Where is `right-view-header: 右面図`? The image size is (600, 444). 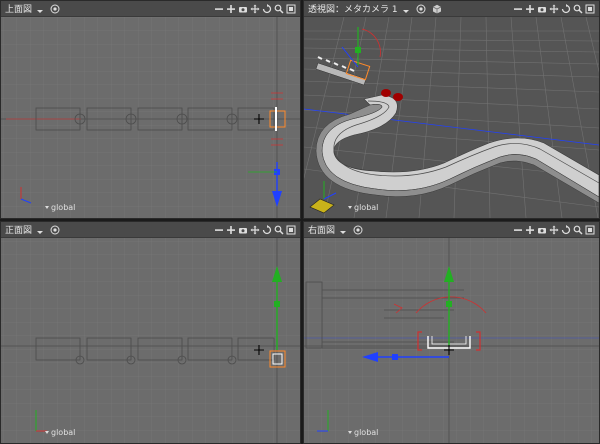 right-view-header: 右面図 is located at coordinates (451, 230).